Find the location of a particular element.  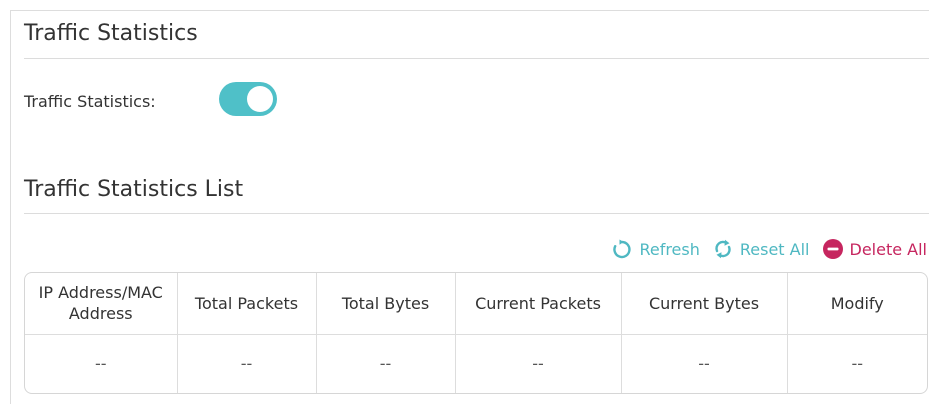

section-divider is located at coordinates (476, 58).